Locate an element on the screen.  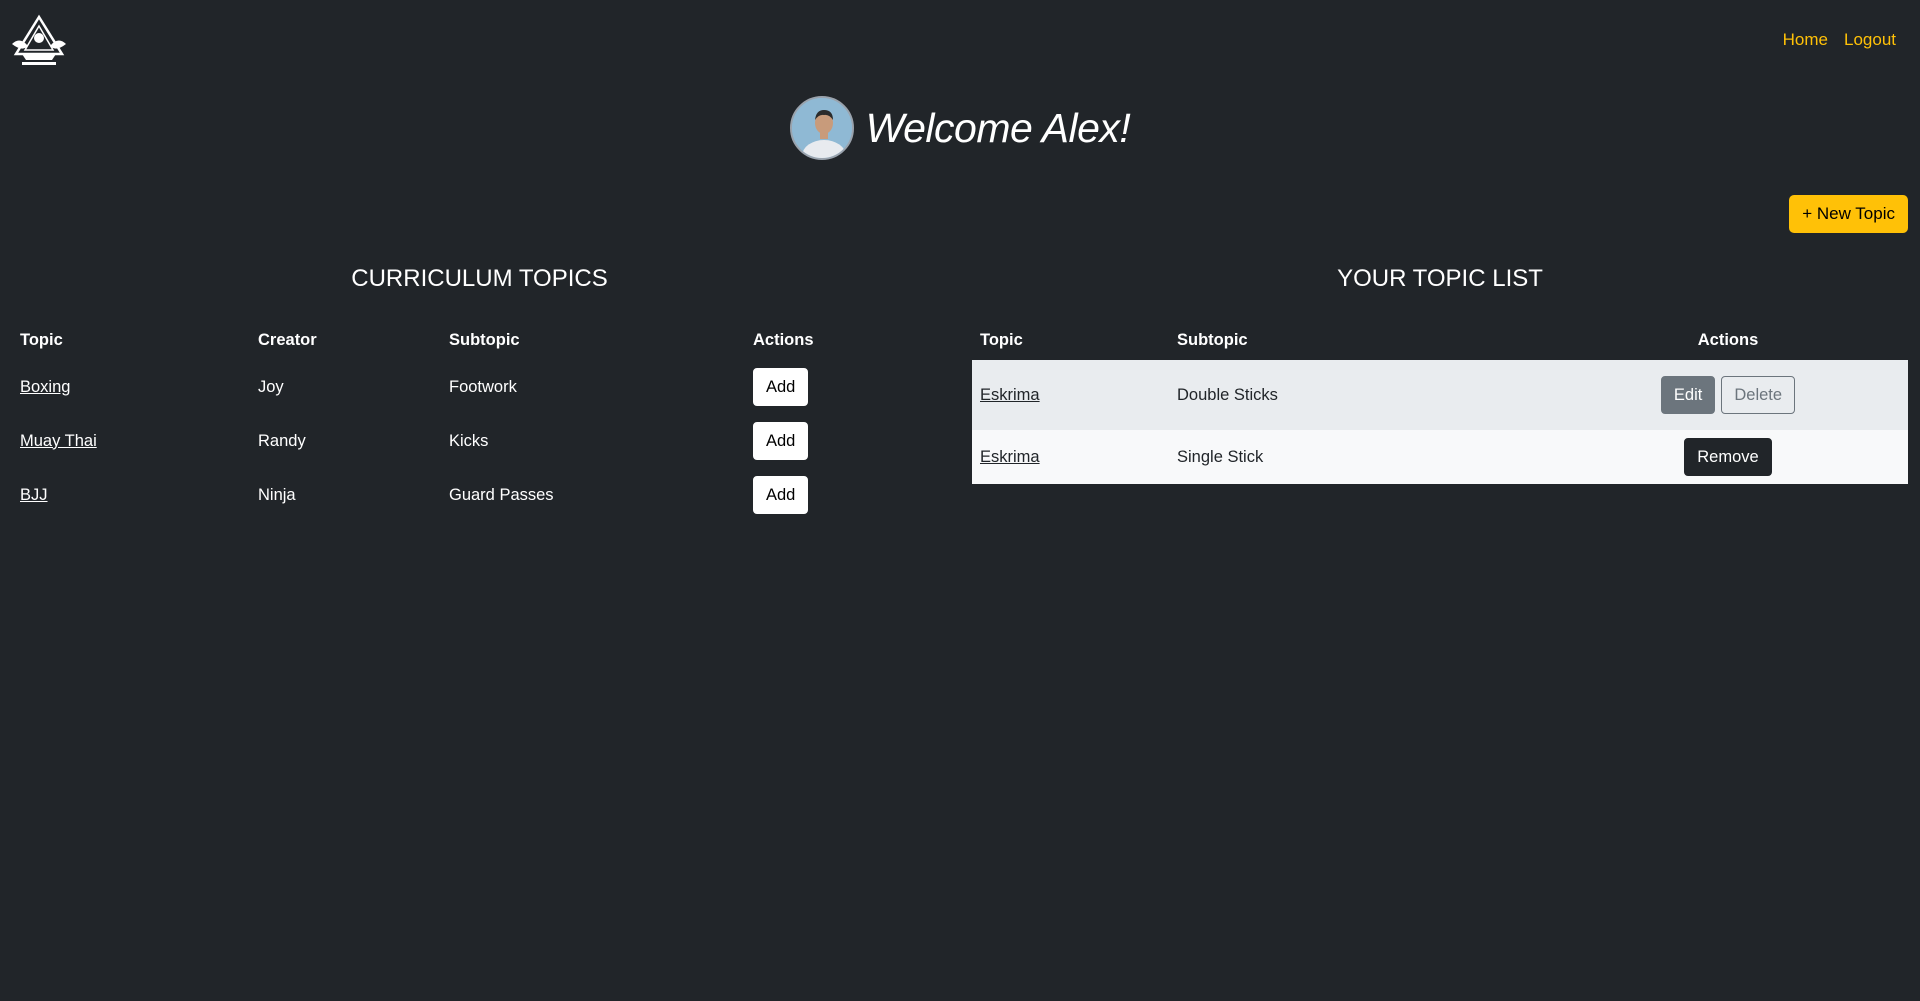
table-row: Eskrima Single Stick Remove is located at coordinates (1440, 457).